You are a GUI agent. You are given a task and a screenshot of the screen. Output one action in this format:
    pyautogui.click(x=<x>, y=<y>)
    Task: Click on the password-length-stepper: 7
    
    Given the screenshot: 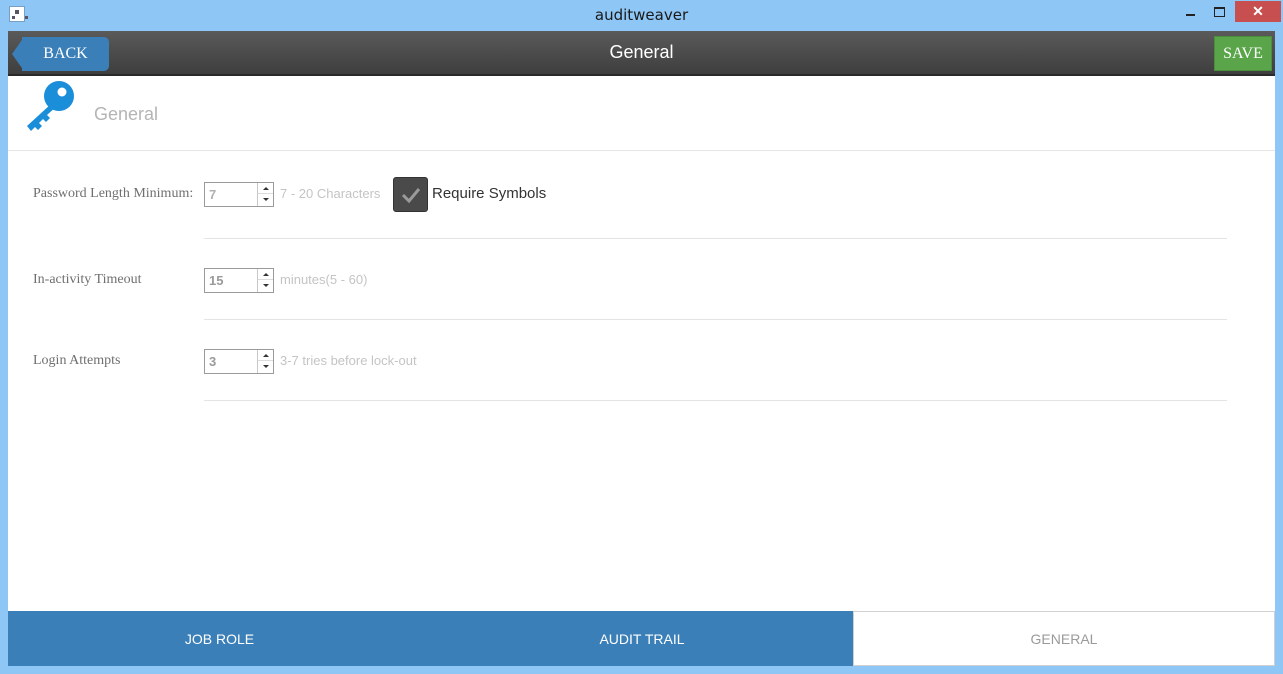 What is the action you would take?
    pyautogui.click(x=239, y=194)
    